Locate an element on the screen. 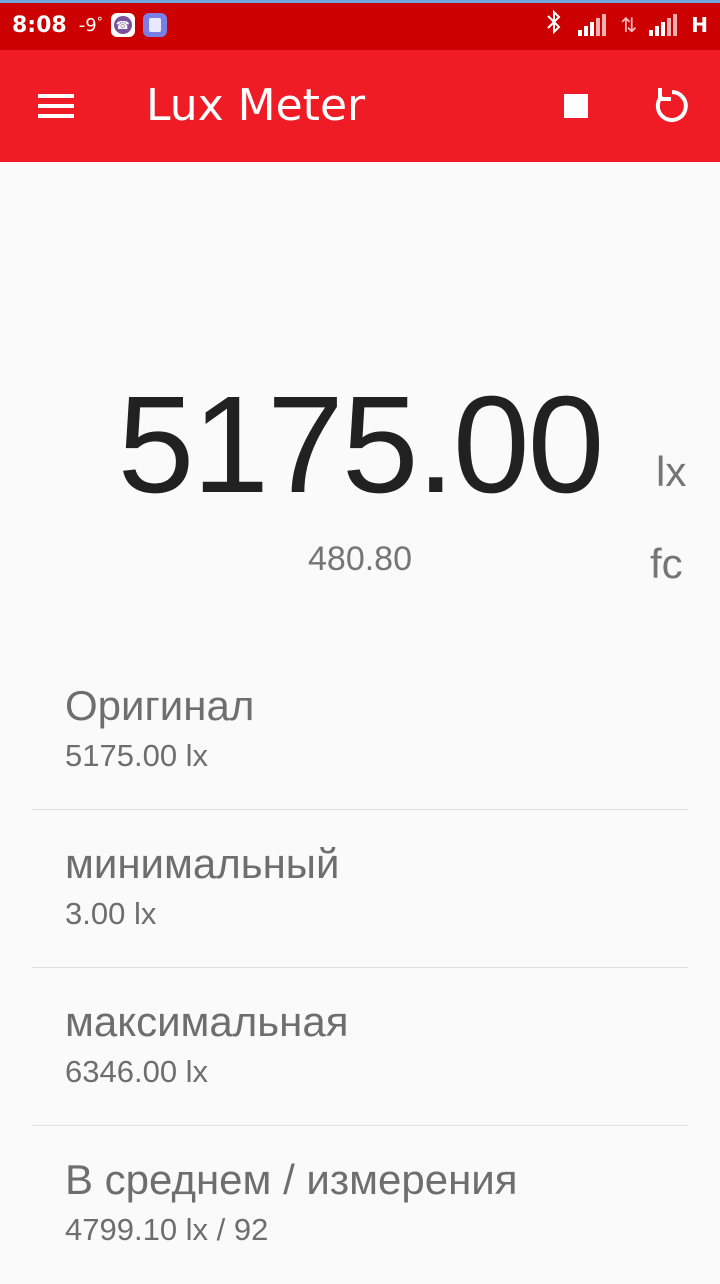 This screenshot has height=1284, width=720. temperature-value: -9 is located at coordinates (87, 25).